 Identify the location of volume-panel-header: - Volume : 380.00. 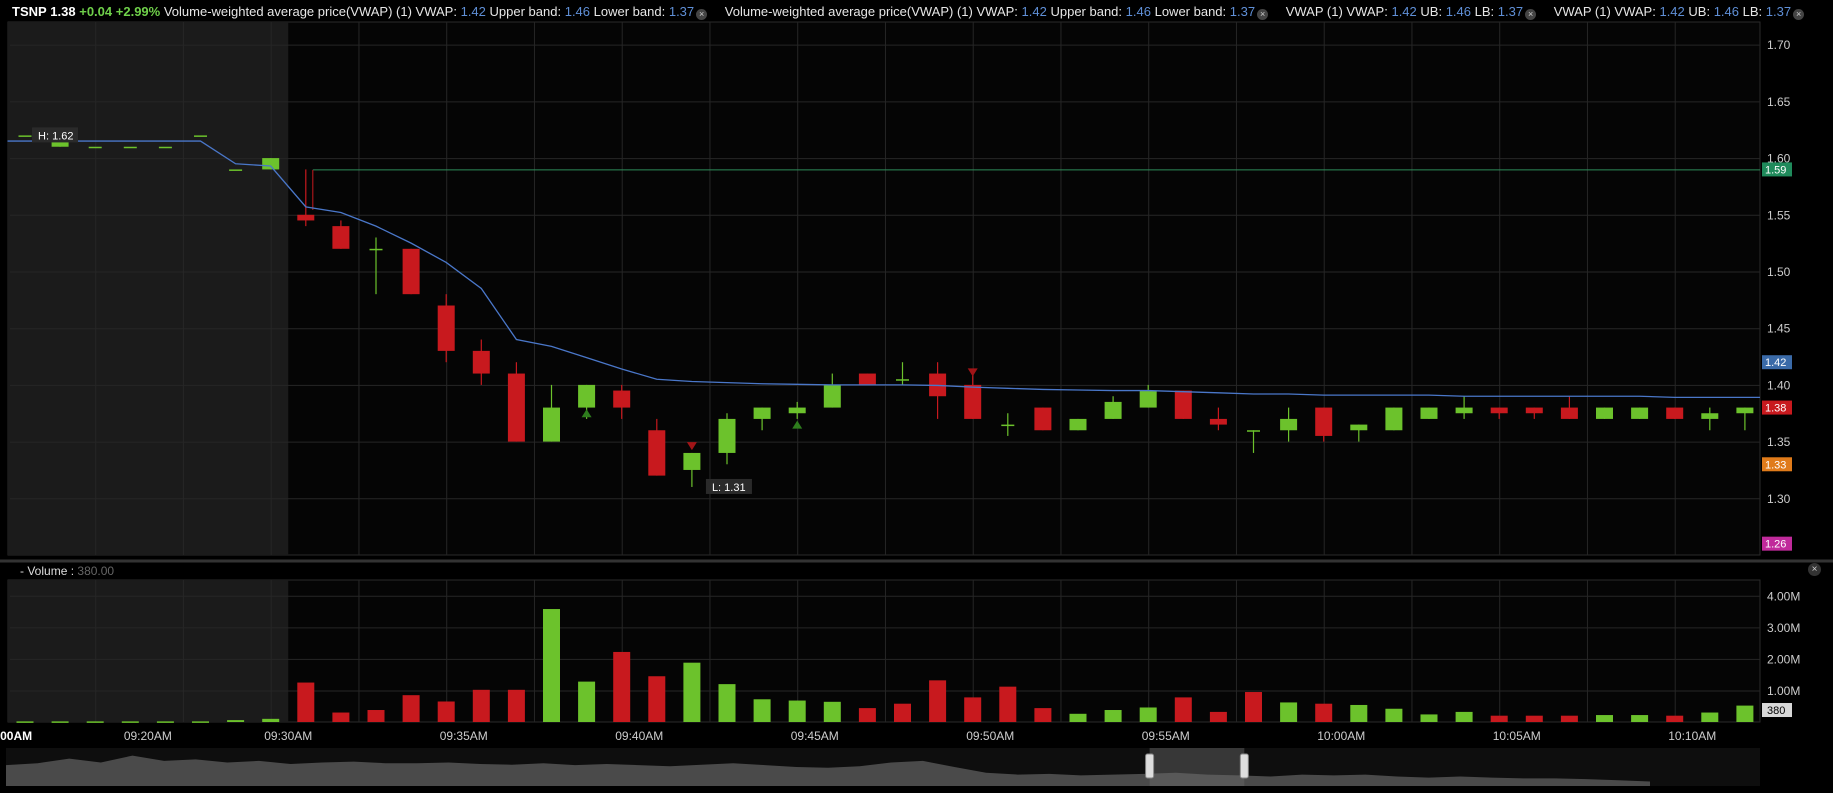
(67, 571).